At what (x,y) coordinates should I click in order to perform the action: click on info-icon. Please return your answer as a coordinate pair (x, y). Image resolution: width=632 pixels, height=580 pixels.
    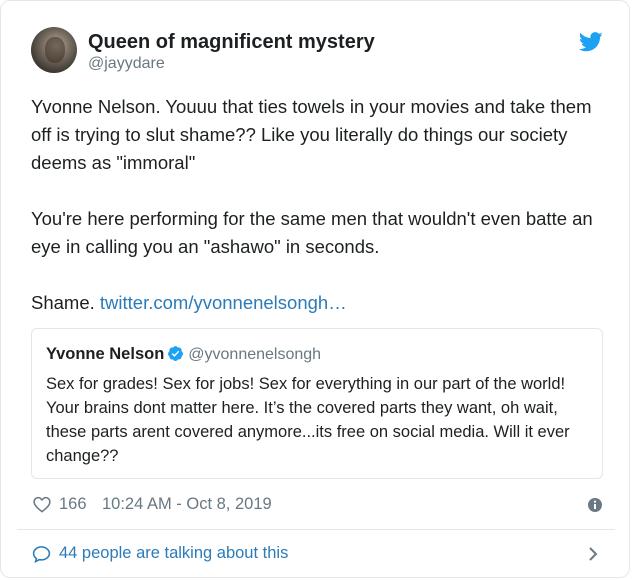
    Looking at the image, I should click on (595, 505).